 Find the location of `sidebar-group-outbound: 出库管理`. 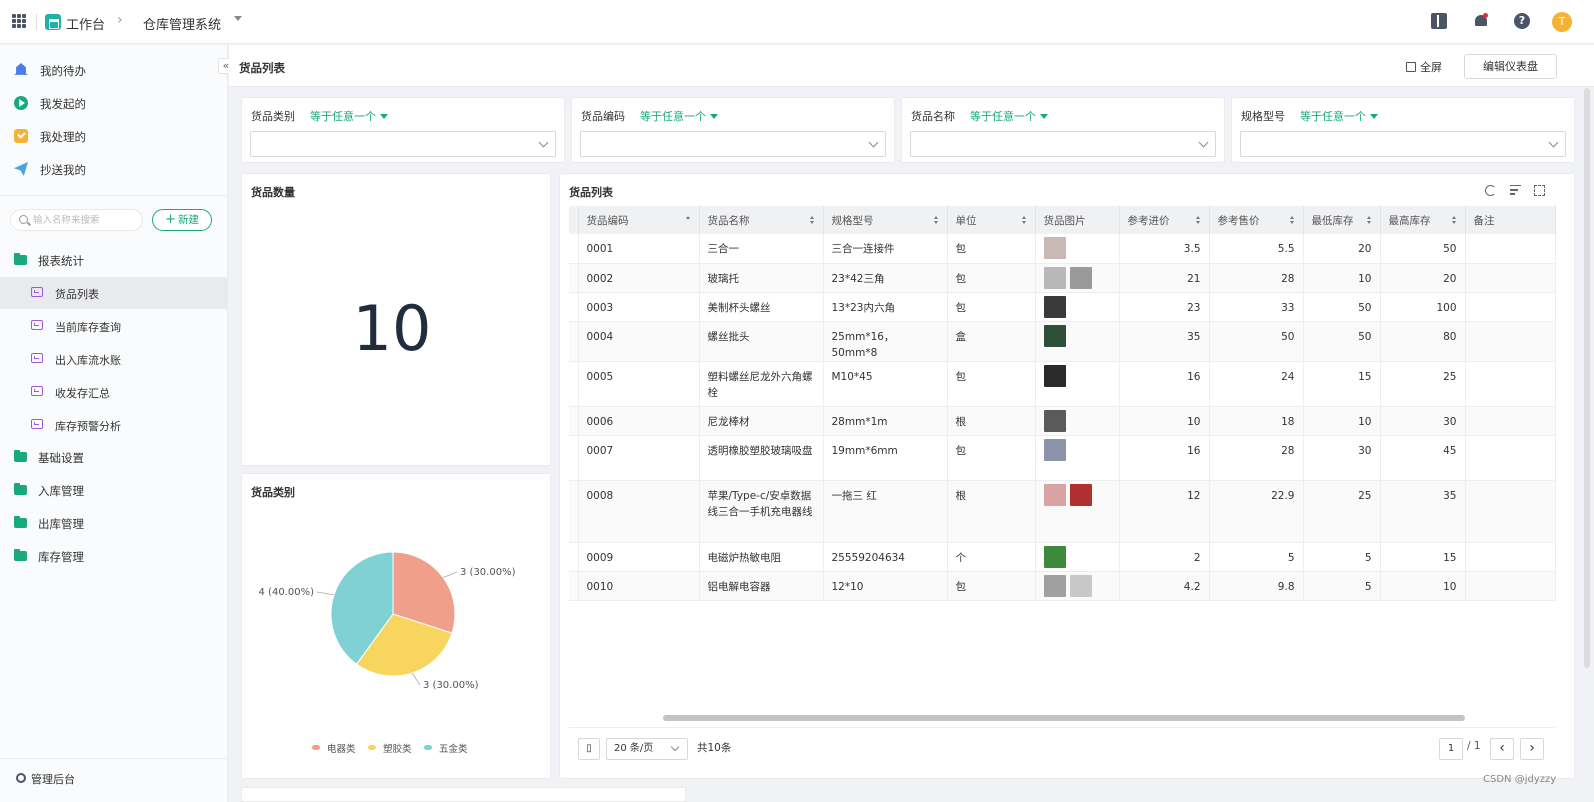

sidebar-group-outbound: 出库管理 is located at coordinates (114, 524).